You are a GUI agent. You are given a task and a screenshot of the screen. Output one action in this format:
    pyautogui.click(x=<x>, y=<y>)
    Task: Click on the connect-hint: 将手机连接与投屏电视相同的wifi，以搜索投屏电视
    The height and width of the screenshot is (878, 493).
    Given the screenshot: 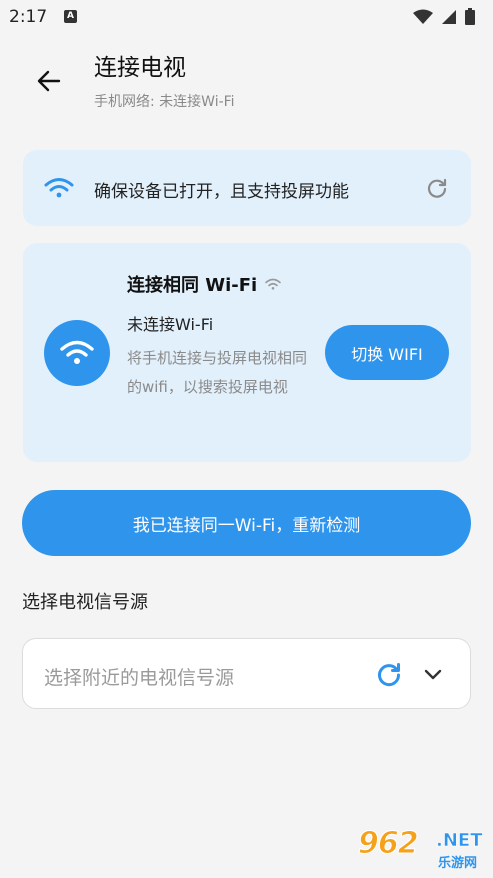 What is the action you would take?
    pyautogui.click(x=217, y=372)
    